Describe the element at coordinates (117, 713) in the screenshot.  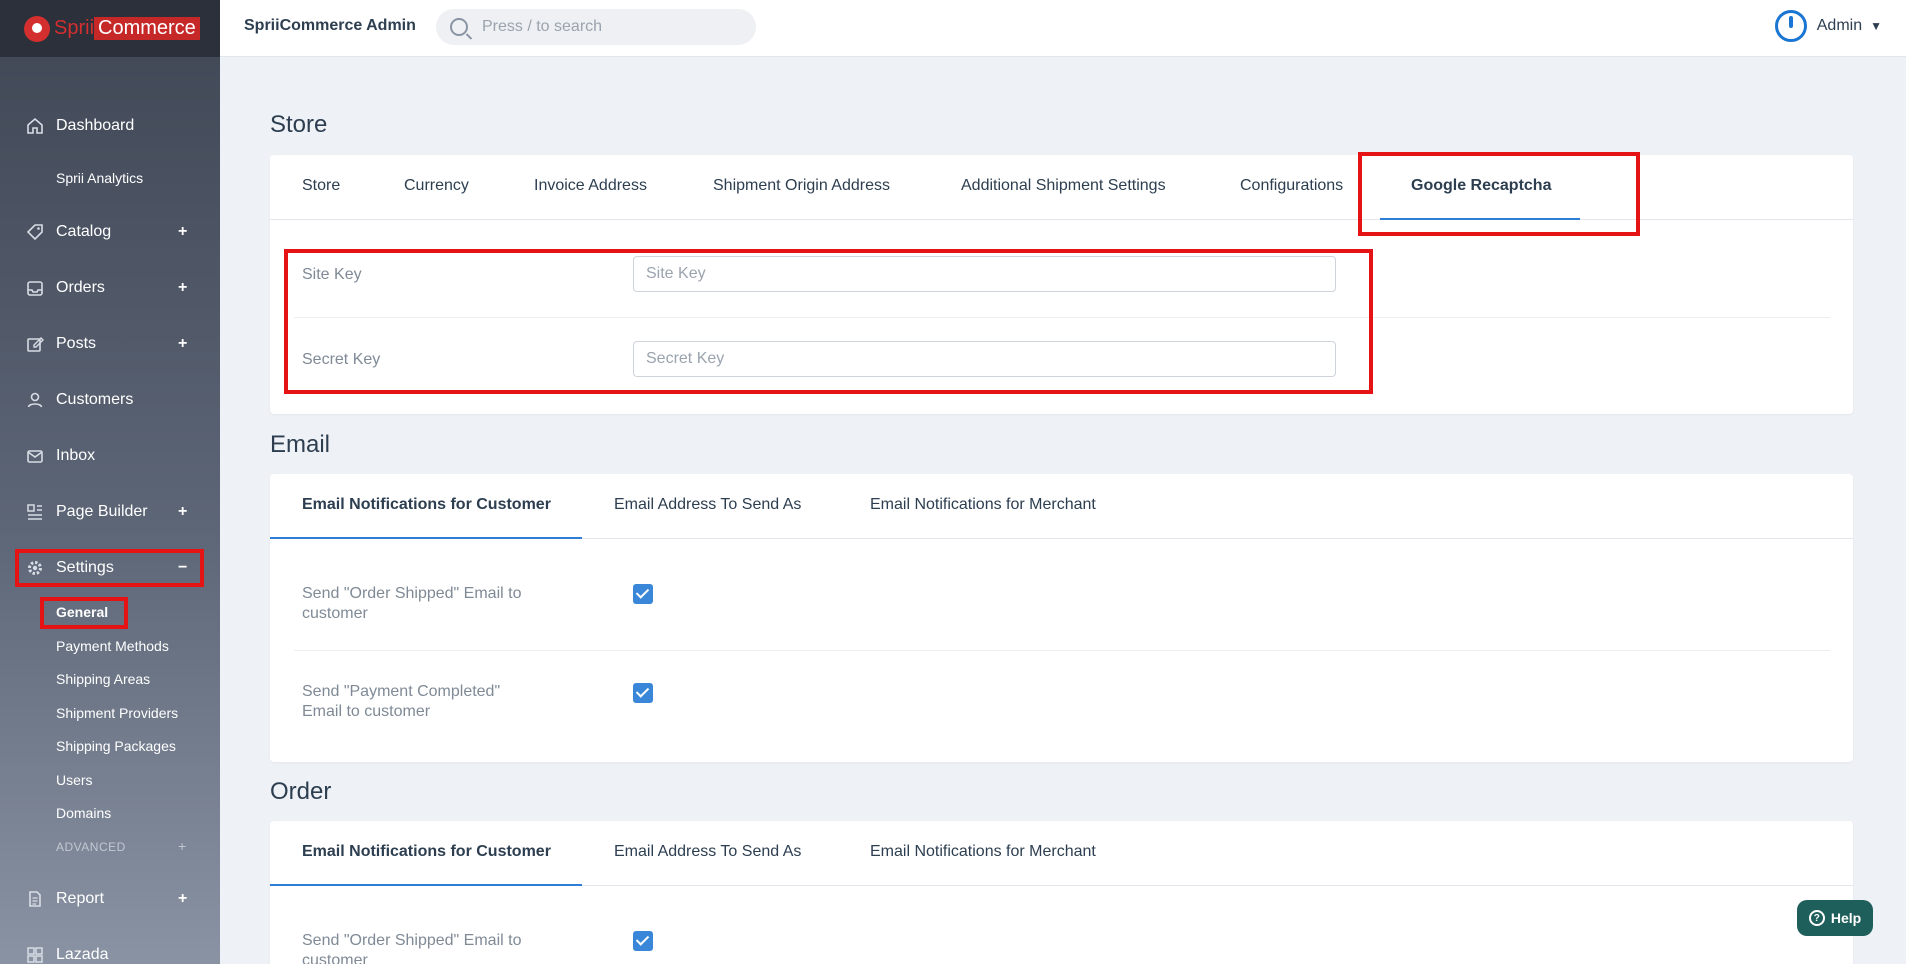
I see `sidebar-sub-shipment-providers: Shipment Providers` at that location.